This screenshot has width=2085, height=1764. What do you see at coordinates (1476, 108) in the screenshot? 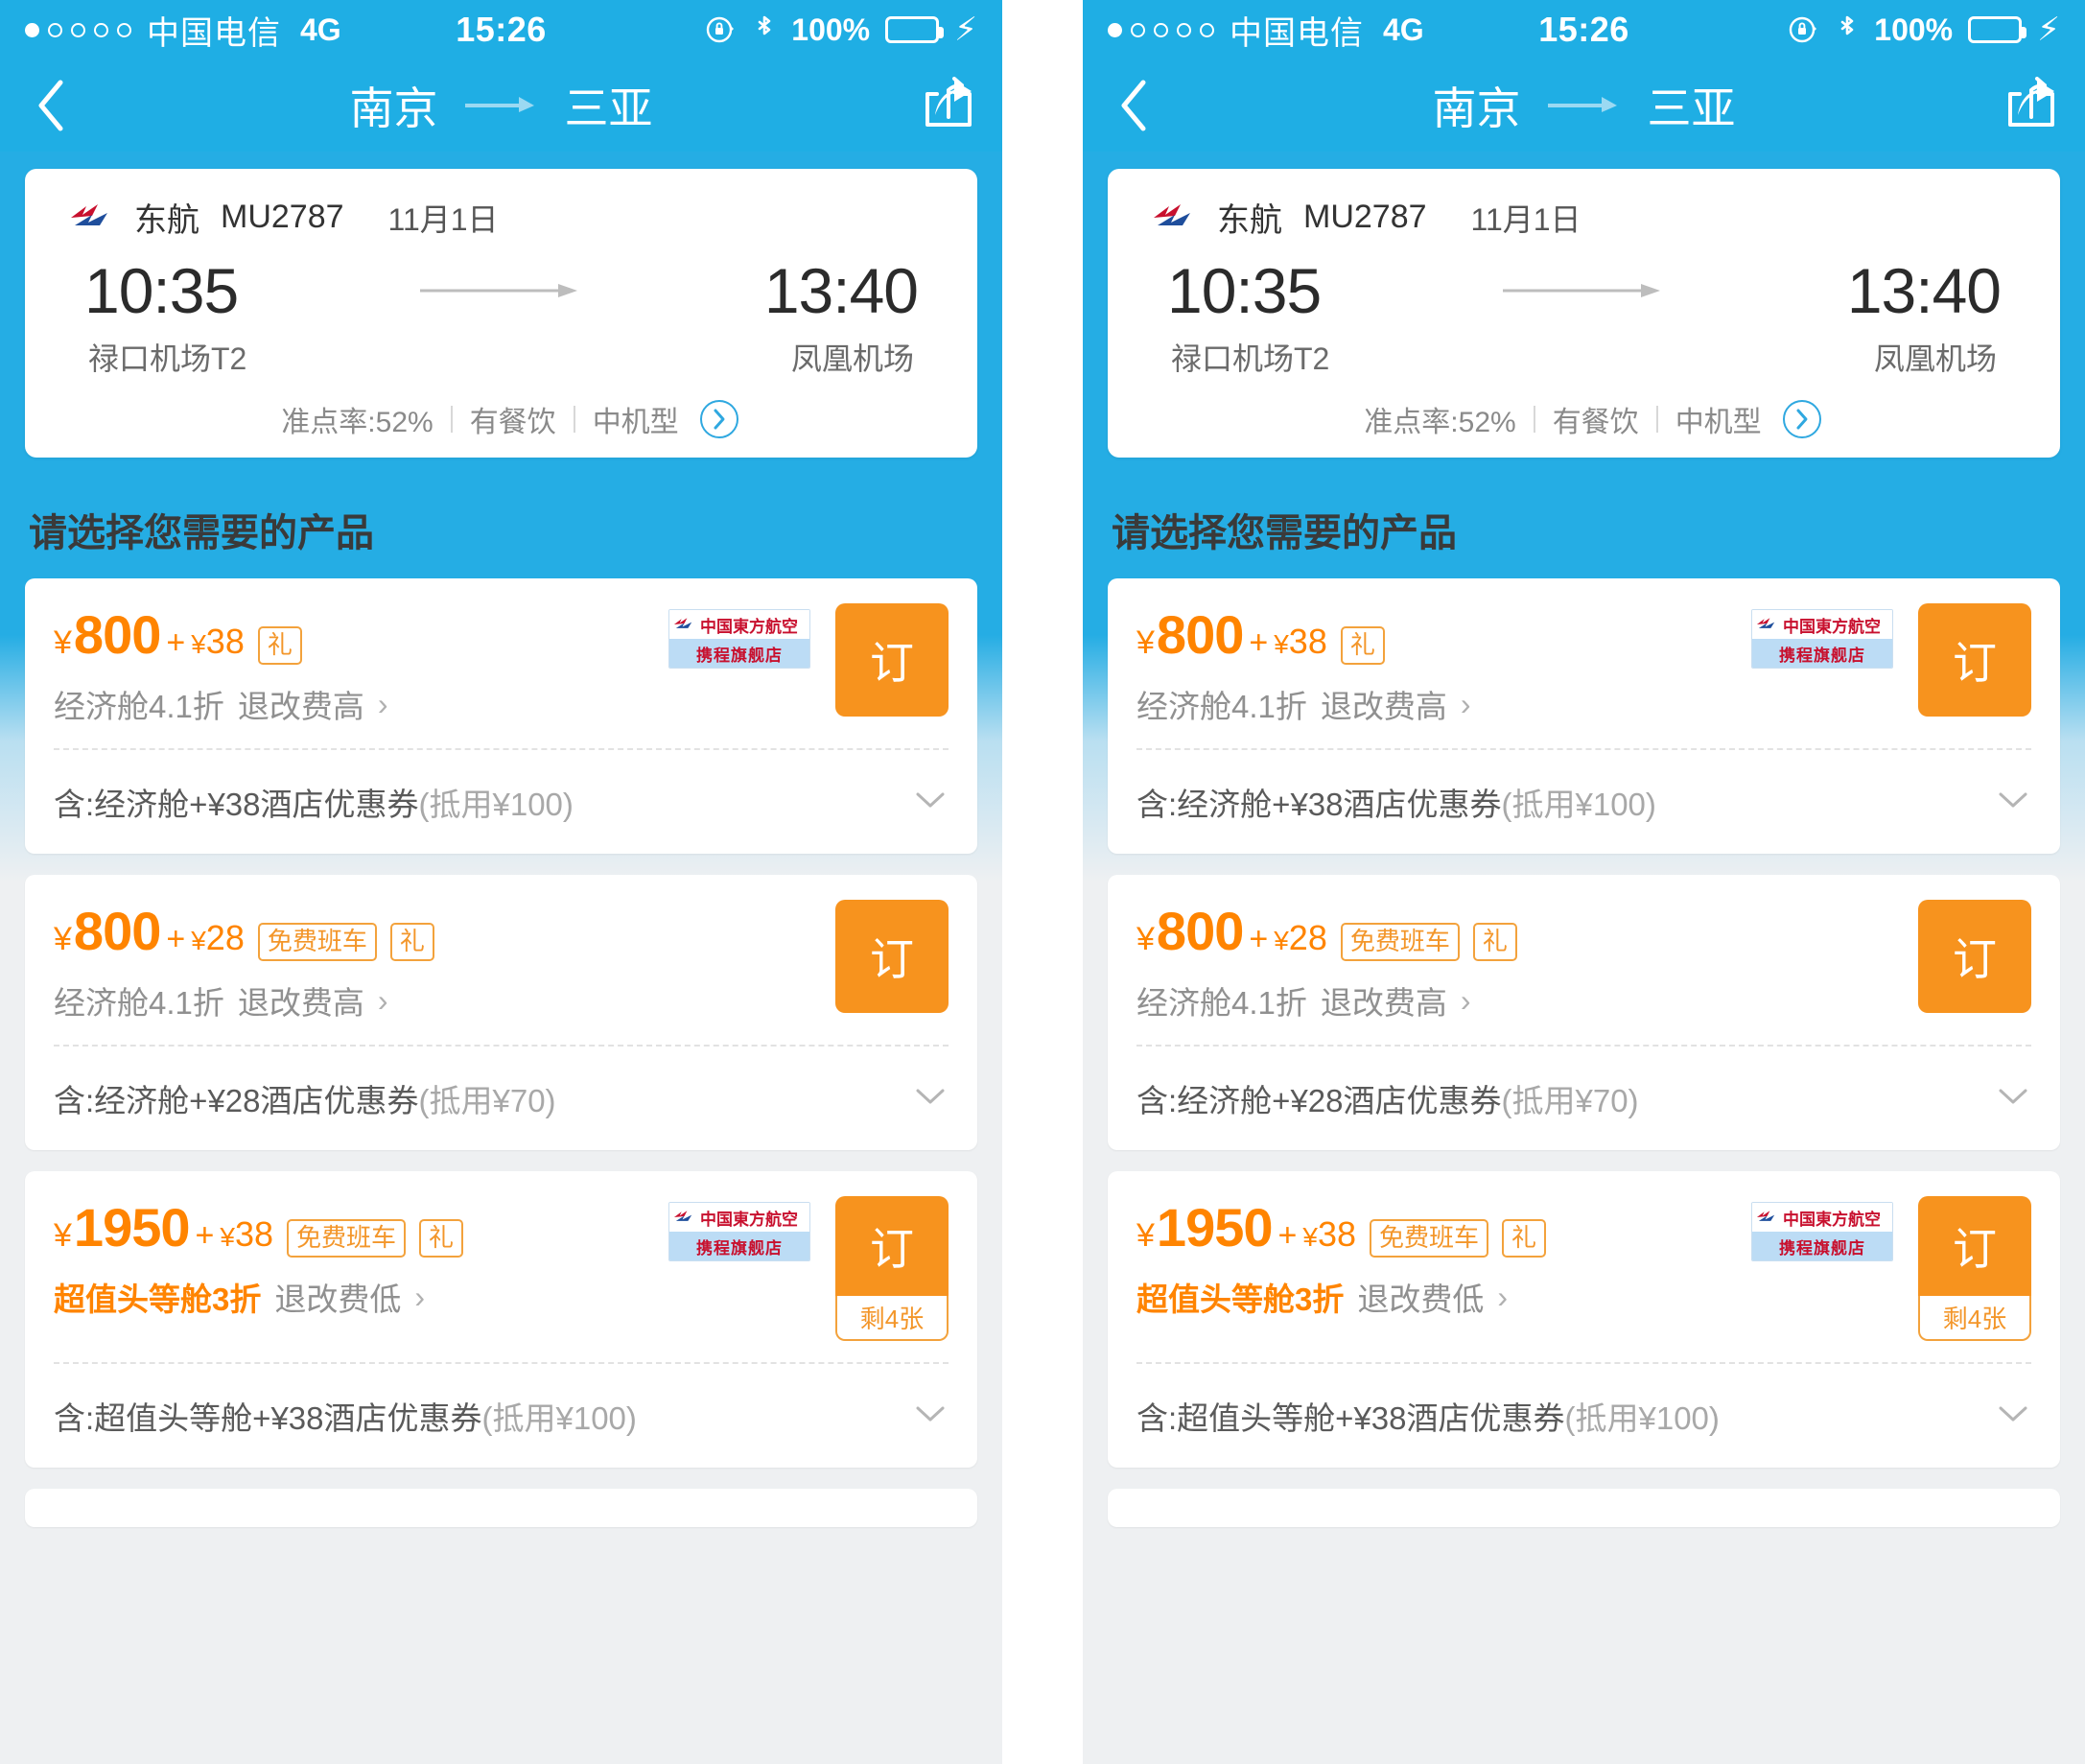
I see `origin-city: 南京` at bounding box center [1476, 108].